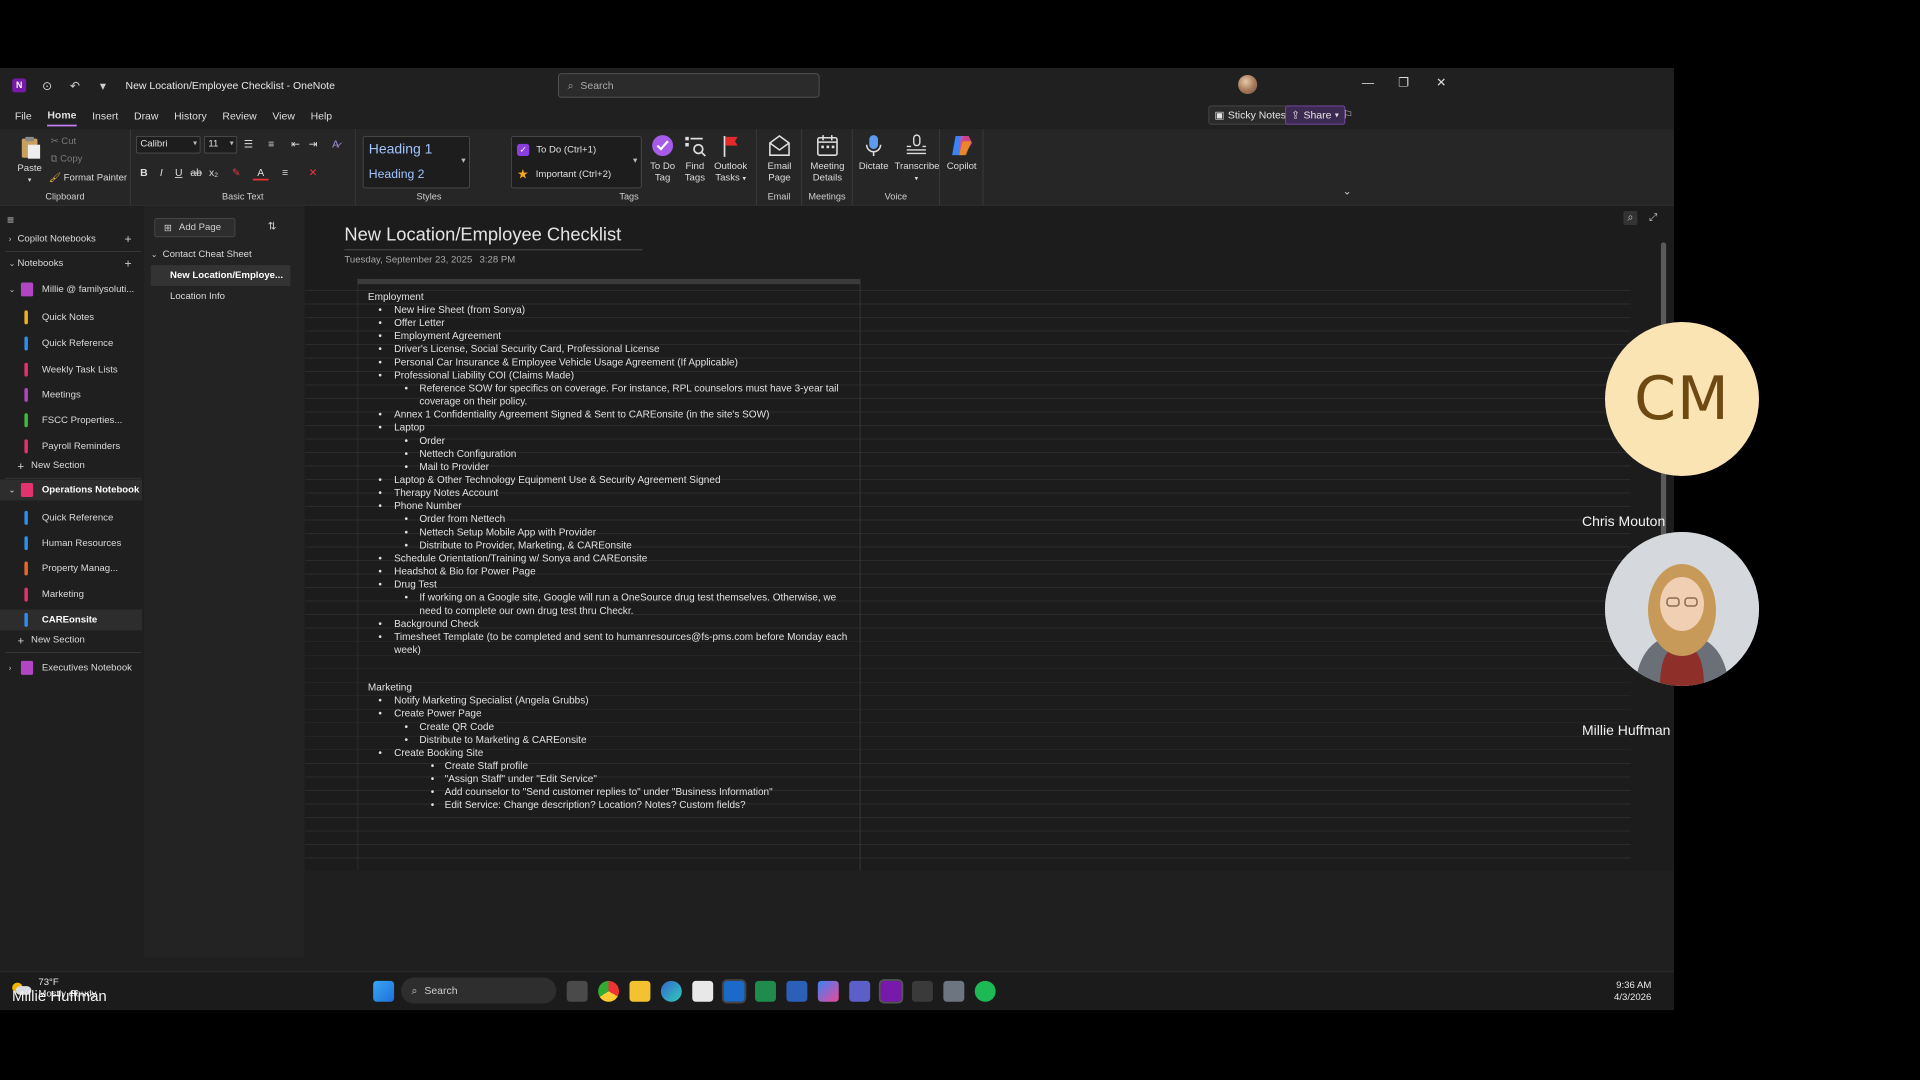  What do you see at coordinates (961, 153) in the screenshot?
I see `copilot-button: Copilot` at bounding box center [961, 153].